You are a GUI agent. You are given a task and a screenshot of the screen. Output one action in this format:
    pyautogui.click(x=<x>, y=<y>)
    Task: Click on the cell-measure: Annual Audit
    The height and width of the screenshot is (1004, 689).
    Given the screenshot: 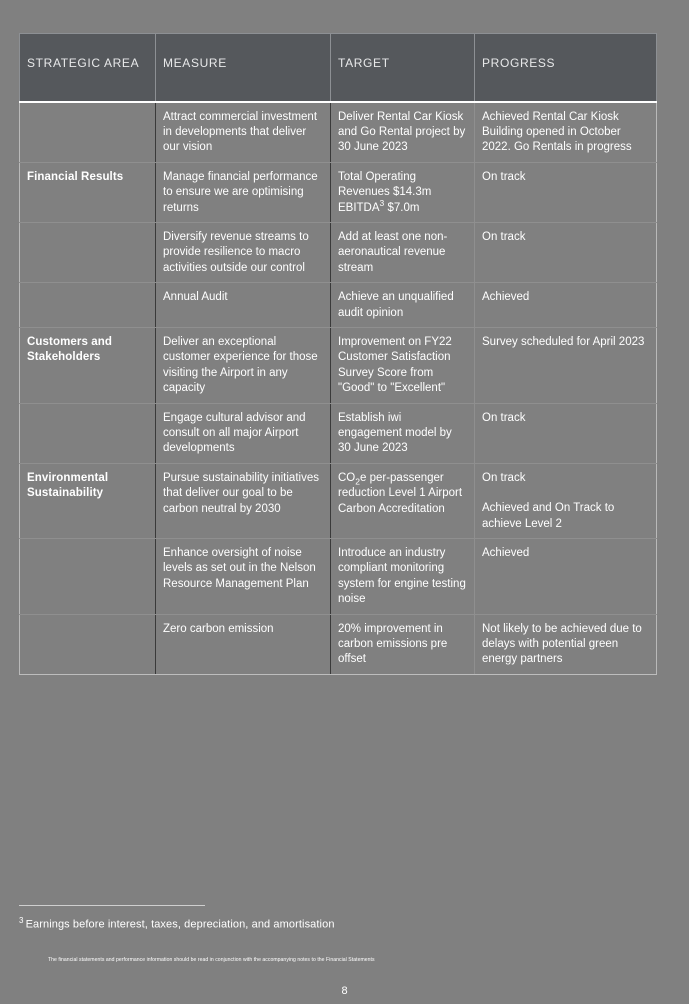 What is the action you would take?
    pyautogui.click(x=243, y=305)
    